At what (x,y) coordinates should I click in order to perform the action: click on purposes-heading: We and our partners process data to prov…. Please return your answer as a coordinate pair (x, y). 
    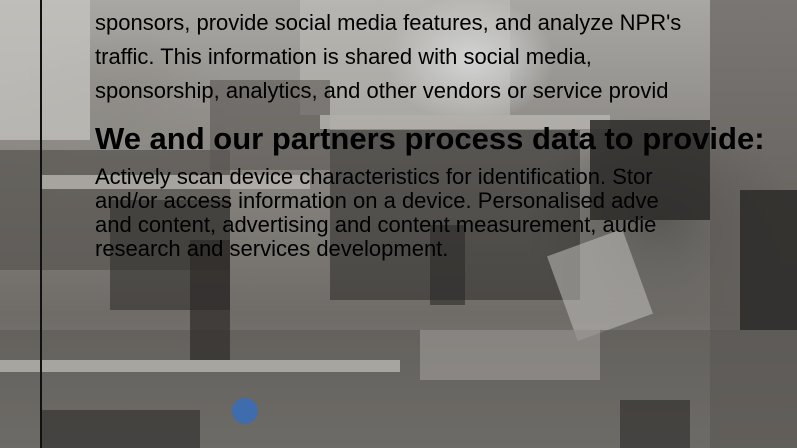
    Looking at the image, I should click on (430, 138).